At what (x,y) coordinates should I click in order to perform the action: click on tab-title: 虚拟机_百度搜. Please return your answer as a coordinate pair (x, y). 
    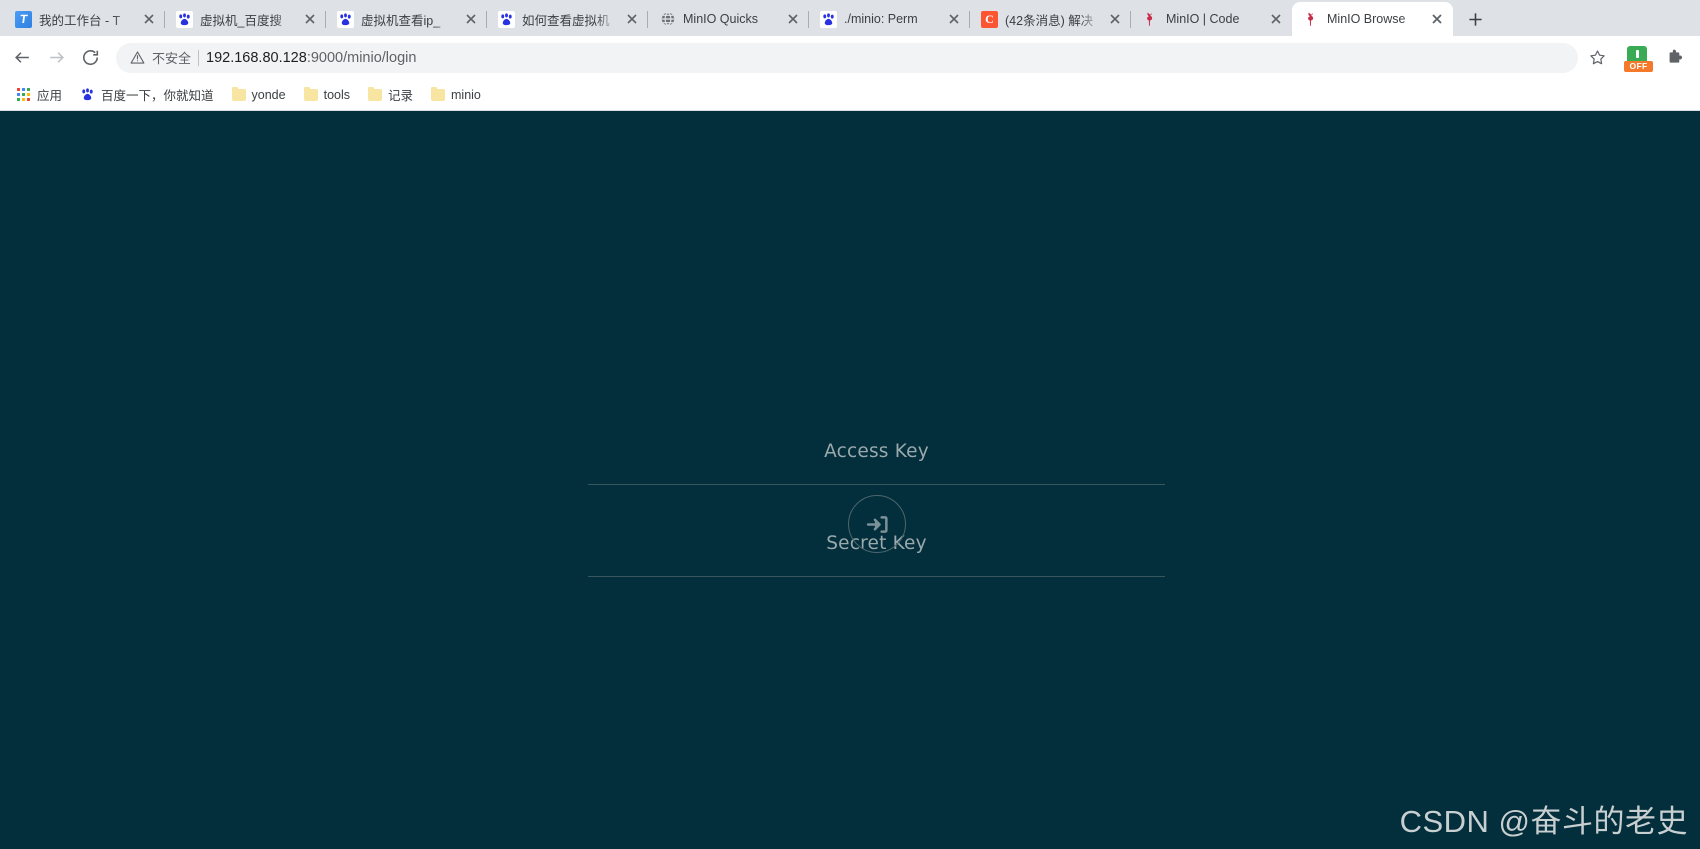
    Looking at the image, I should click on (241, 20).